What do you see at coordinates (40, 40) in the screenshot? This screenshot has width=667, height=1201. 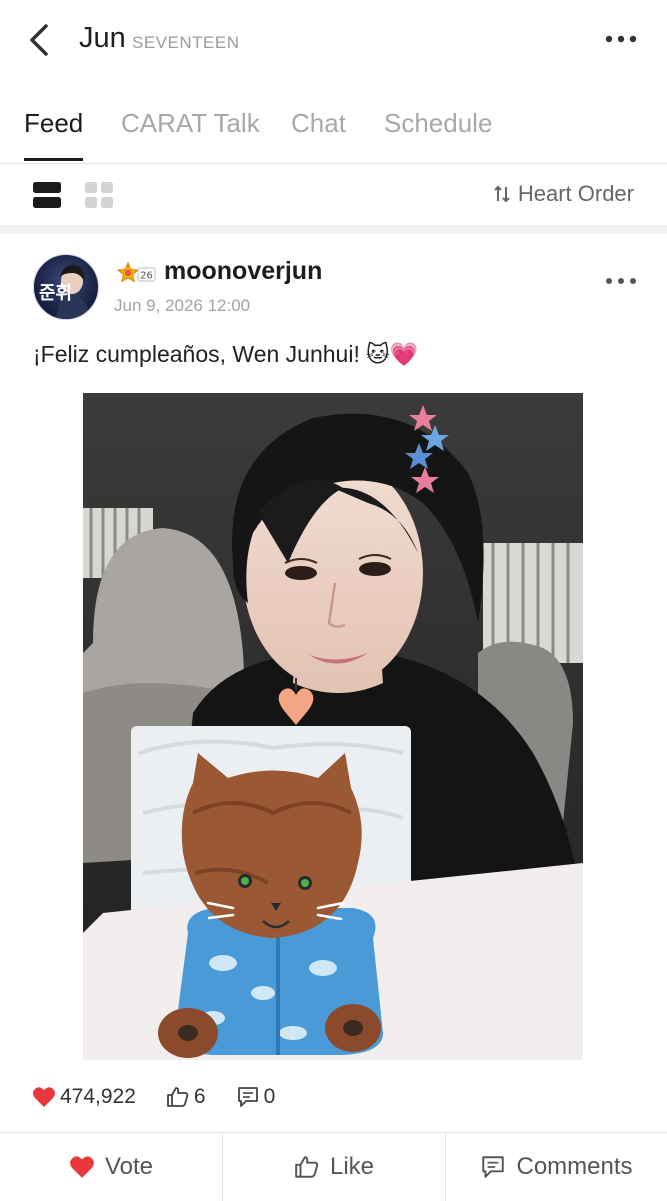 I see `chevron-left-icon` at bounding box center [40, 40].